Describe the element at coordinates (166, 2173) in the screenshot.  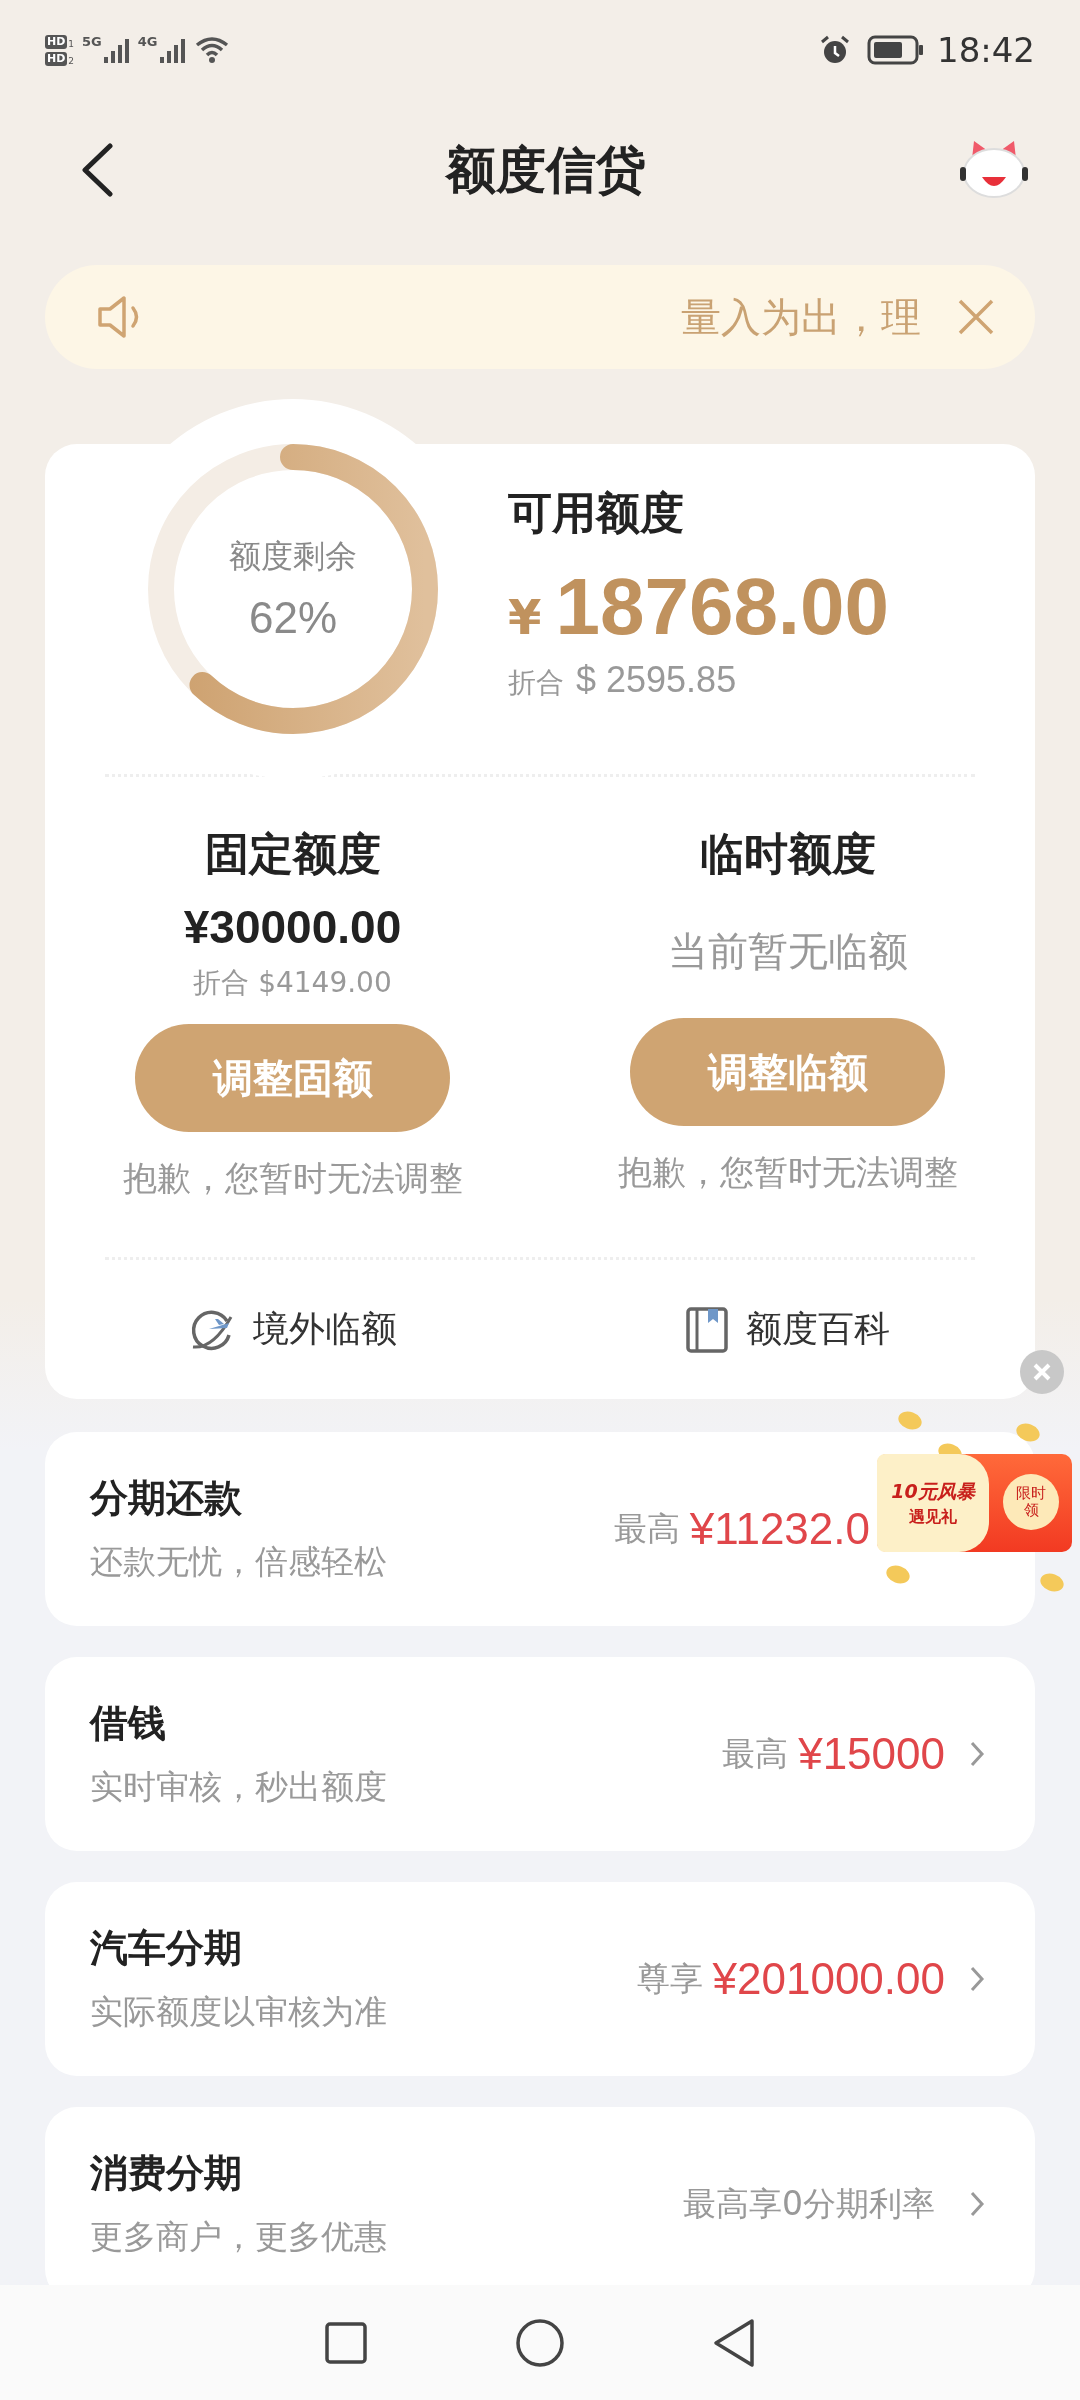
I see `product-title: 消费分期` at that location.